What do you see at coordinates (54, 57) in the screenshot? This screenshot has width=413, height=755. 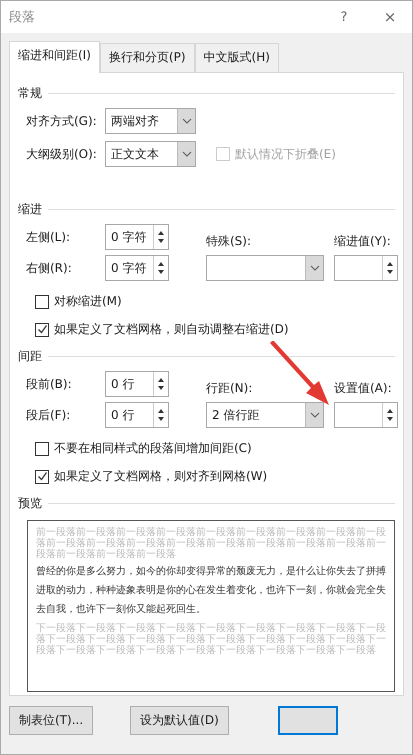 I see `tab: 缩进和间距(I)` at bounding box center [54, 57].